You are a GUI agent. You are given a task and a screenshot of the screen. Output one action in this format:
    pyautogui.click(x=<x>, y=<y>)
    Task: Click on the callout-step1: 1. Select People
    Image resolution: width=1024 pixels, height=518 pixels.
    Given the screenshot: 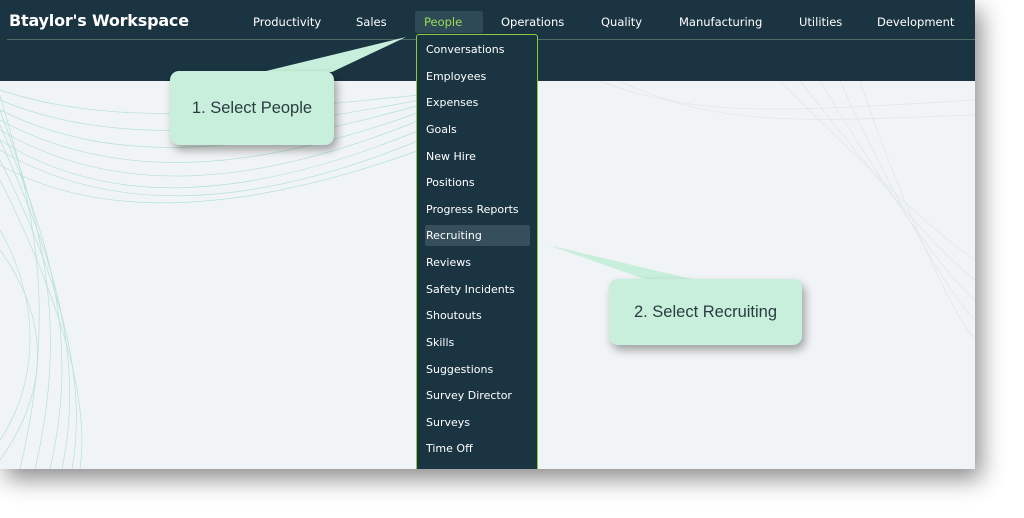 What is the action you would take?
    pyautogui.click(x=252, y=108)
    